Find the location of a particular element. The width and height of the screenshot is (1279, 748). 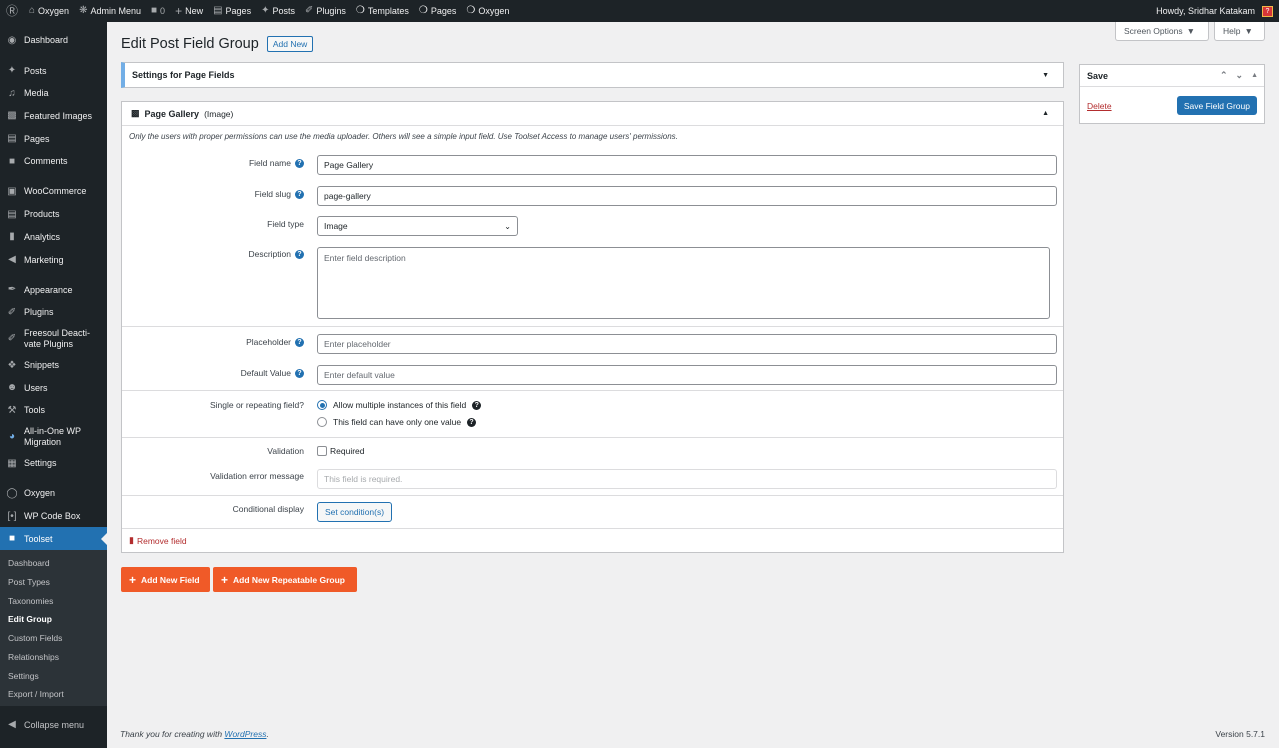

set-conditions-button: Set condition(s) is located at coordinates (355, 512).